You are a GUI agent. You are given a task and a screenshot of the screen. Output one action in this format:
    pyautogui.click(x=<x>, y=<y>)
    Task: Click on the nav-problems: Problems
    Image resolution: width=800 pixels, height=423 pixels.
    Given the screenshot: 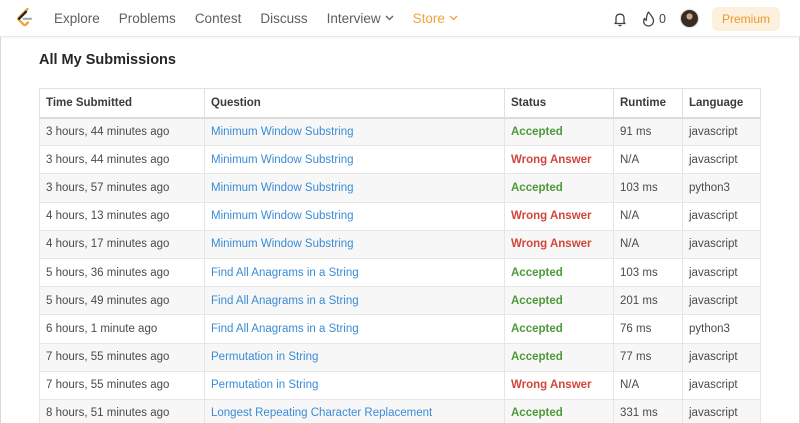 What is the action you would take?
    pyautogui.click(x=147, y=18)
    